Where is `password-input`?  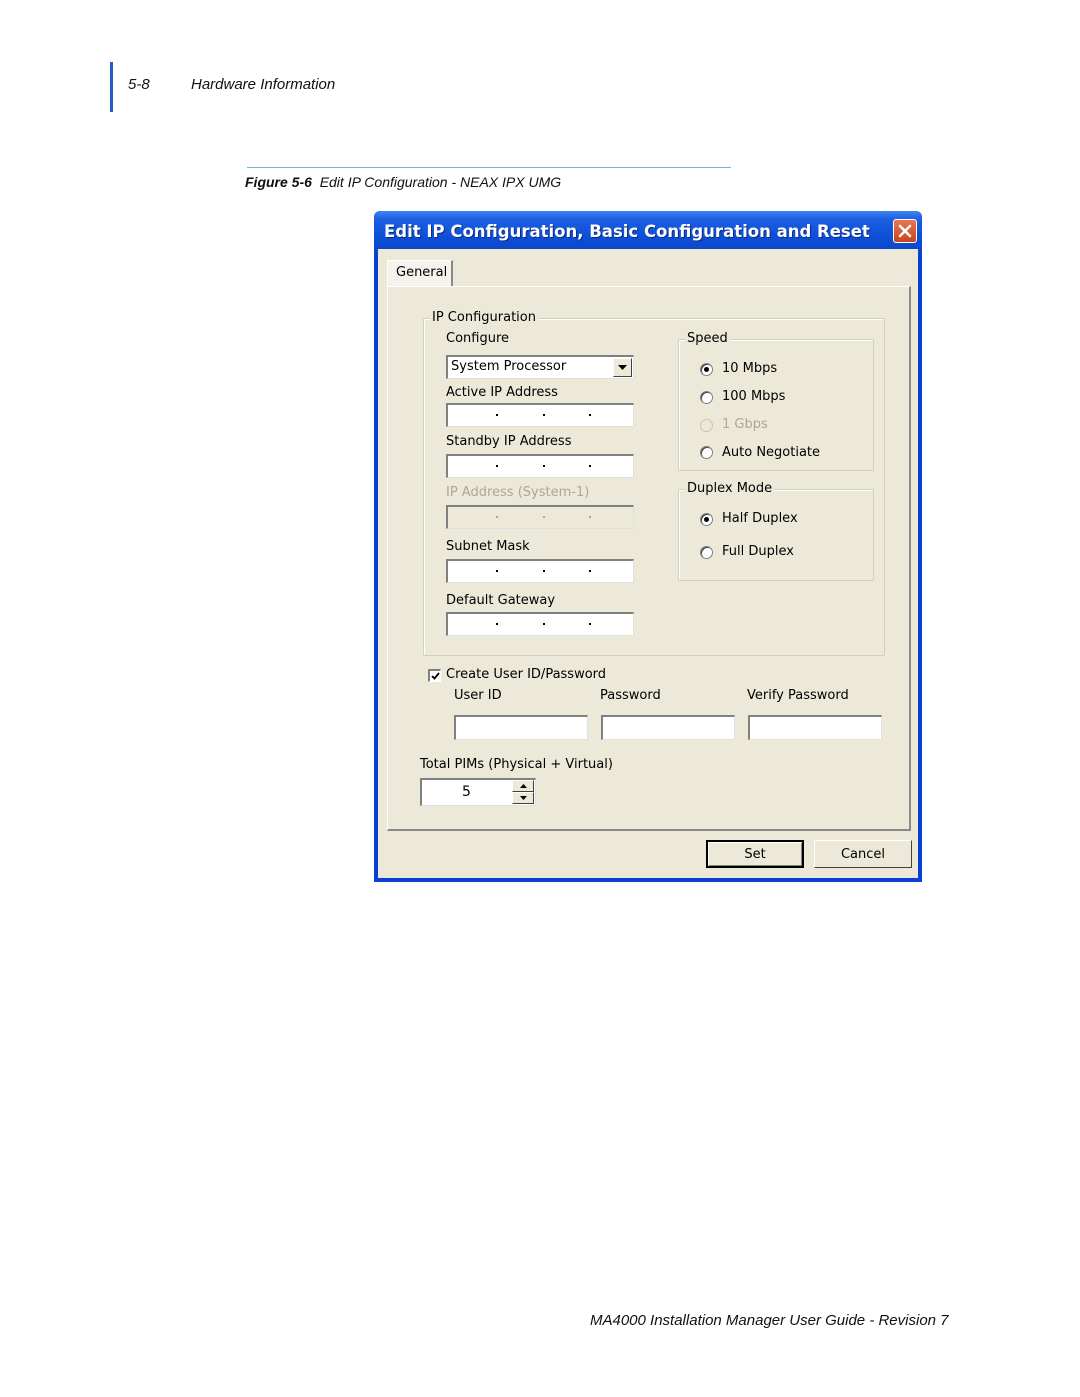
password-input is located at coordinates (668, 727).